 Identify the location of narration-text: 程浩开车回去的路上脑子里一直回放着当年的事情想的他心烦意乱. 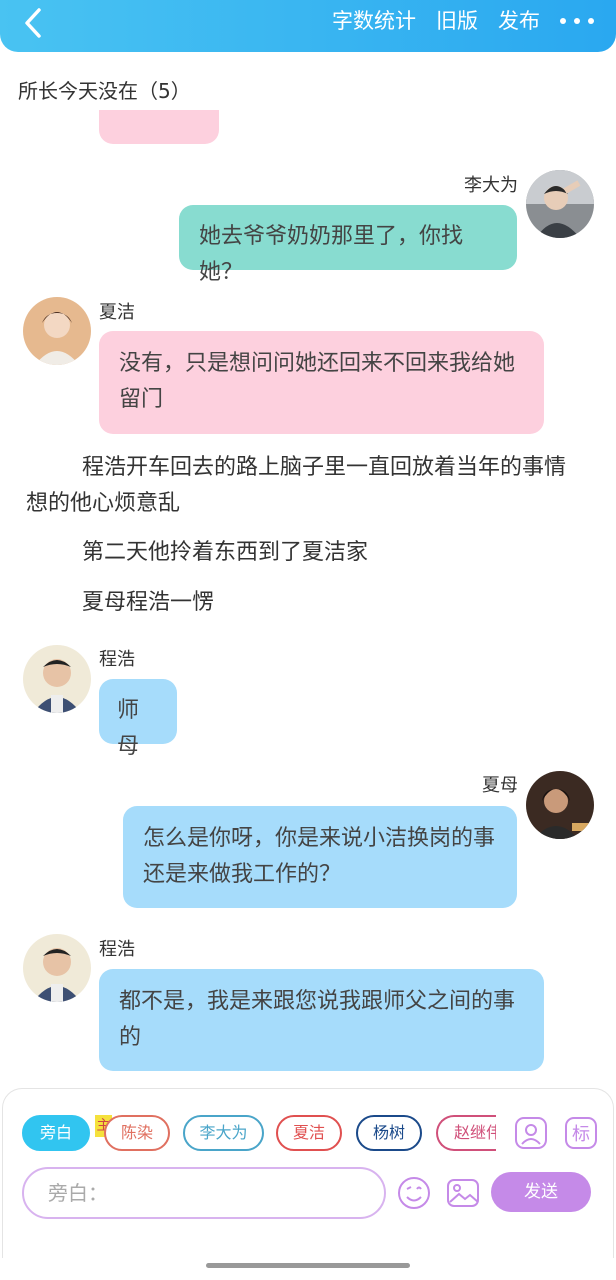
(296, 485).